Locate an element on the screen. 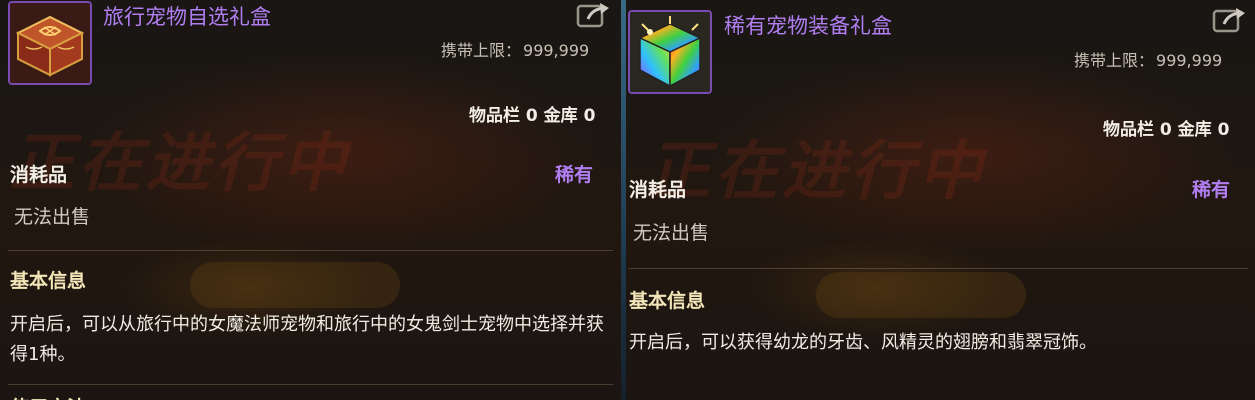 The height and width of the screenshot is (400, 1255). red-gold-treasure-box-icon is located at coordinates (50, 43).